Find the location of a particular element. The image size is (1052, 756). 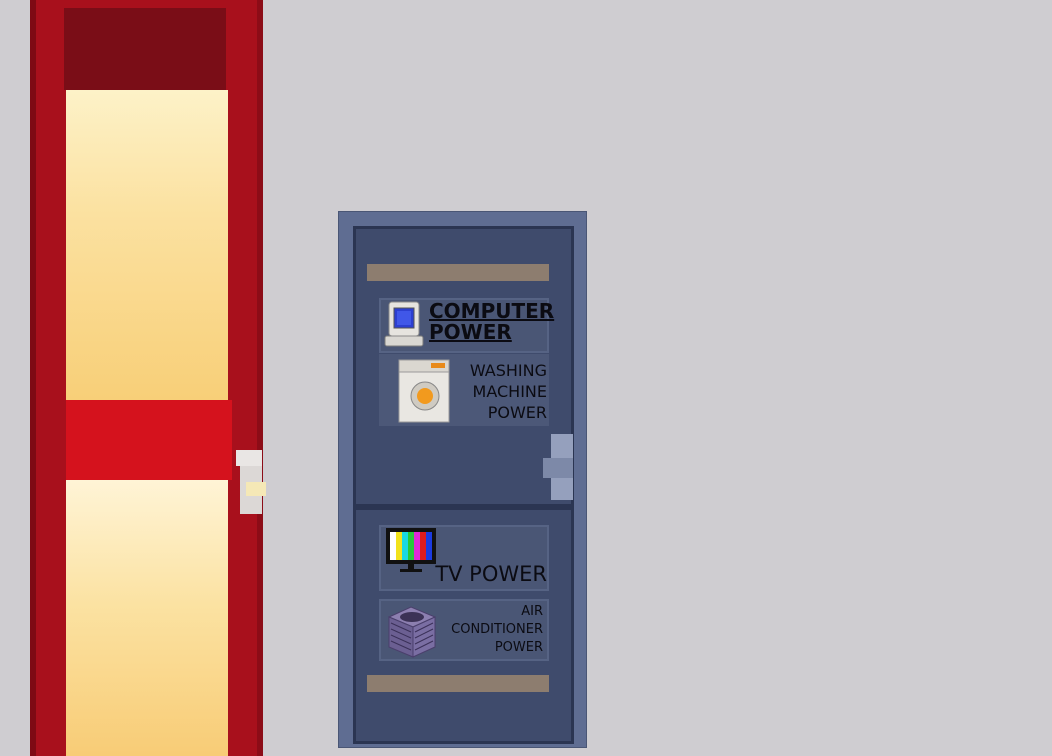

computer-power-breaker: COMPUTER POWER is located at coordinates (466, 326).